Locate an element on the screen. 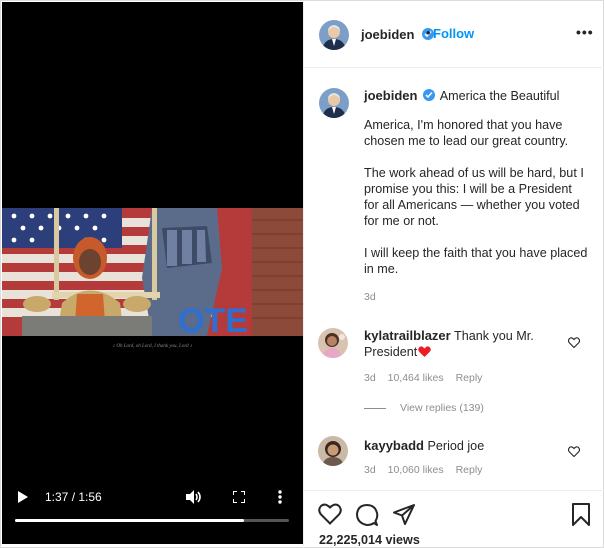 The image size is (604, 548). video-controls: 1:37 / 1:56 is located at coordinates (152, 514).